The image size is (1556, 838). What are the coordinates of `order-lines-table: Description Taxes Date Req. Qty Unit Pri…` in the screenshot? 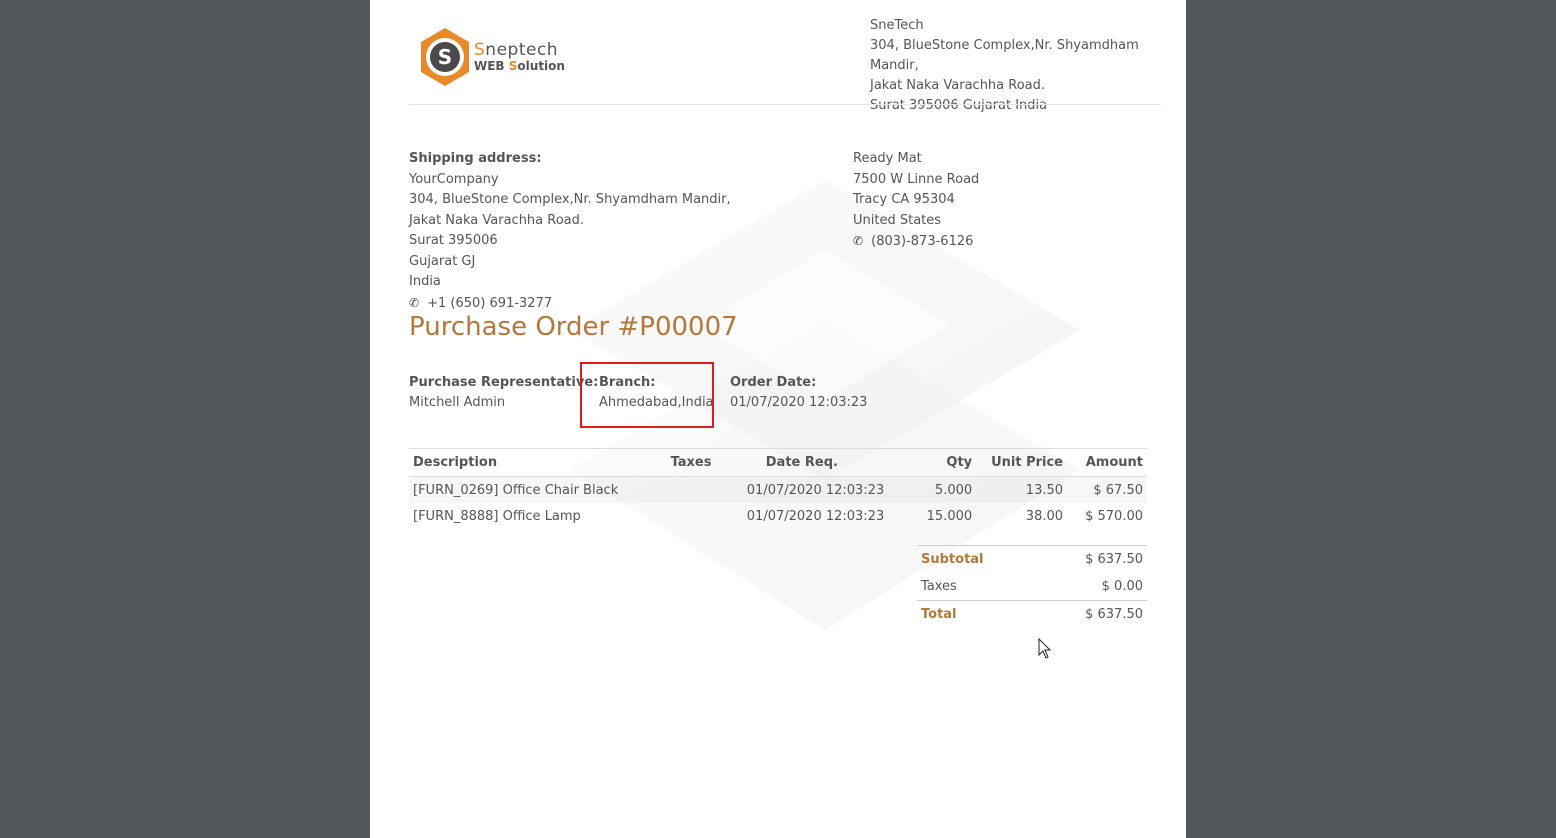 It's located at (778, 488).